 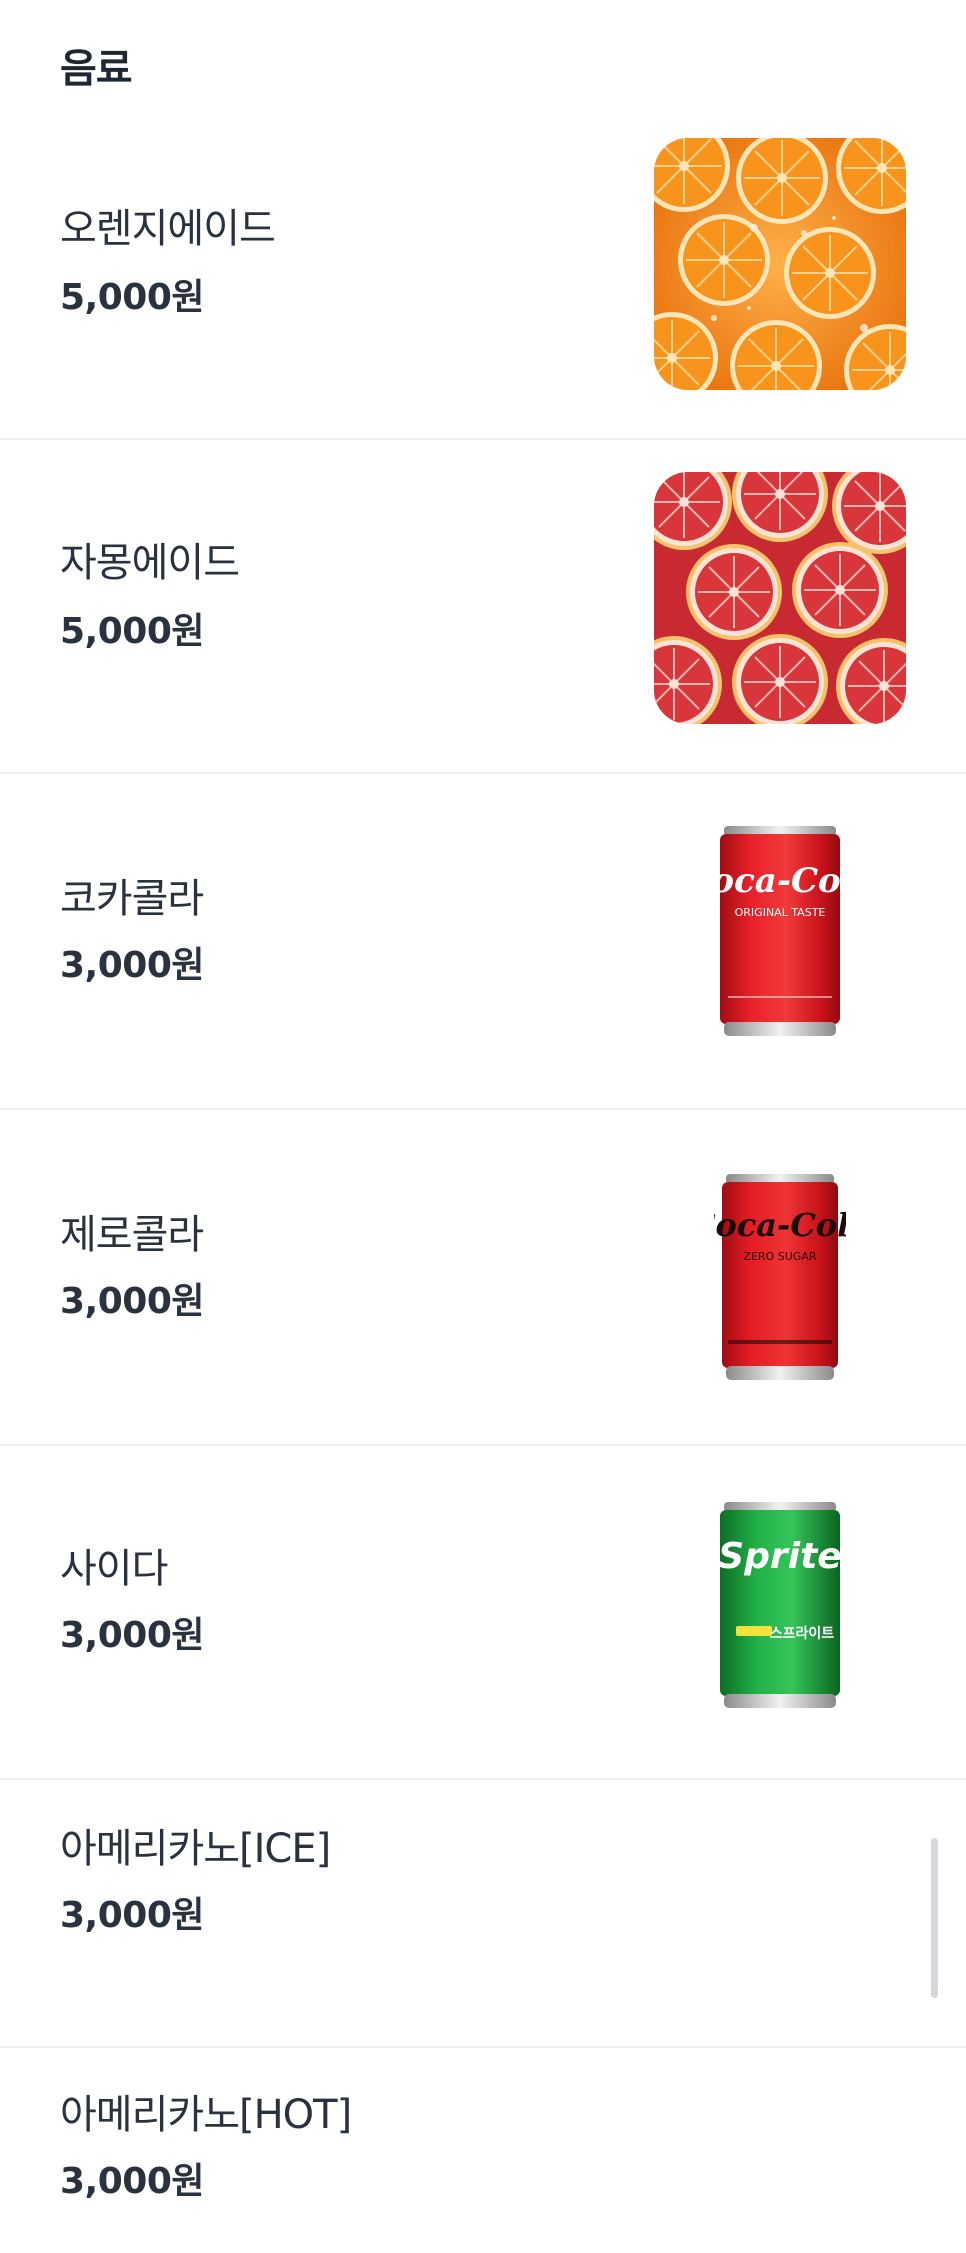 I want to click on coca-cola-zero-can-image: Coca-Cola ZERO SUGAR, so click(x=780, y=1280).